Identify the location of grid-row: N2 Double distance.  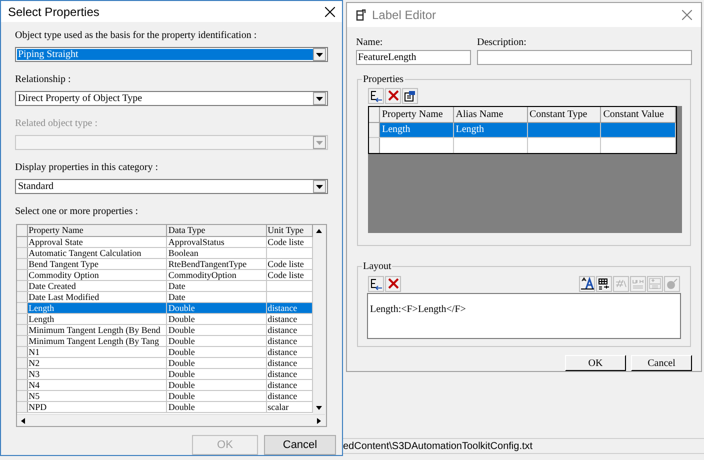
(165, 363).